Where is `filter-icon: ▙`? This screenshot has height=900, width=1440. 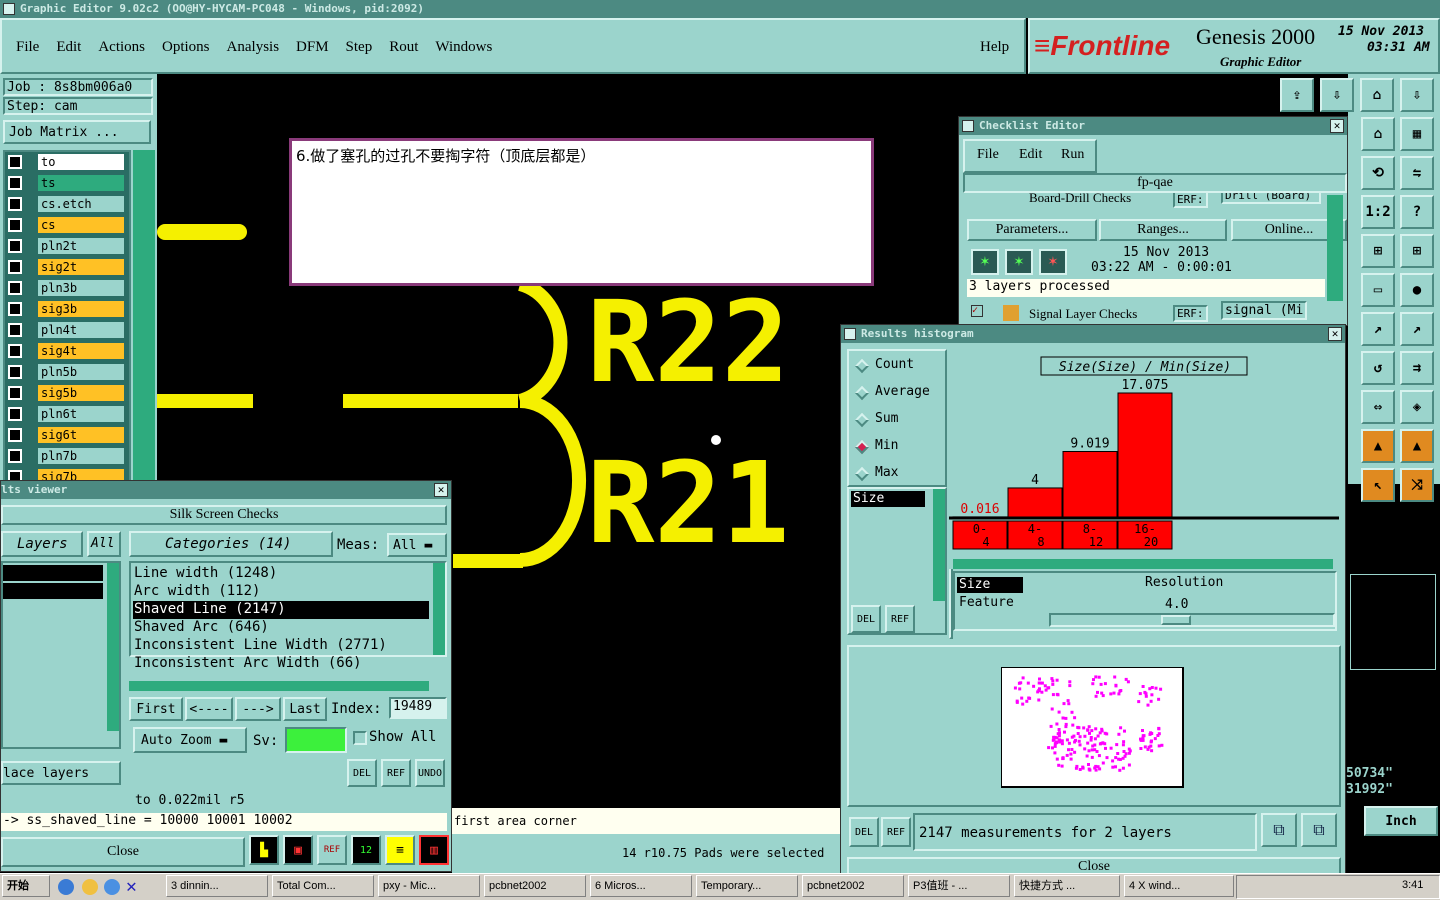
filter-icon: ▙ is located at coordinates (264, 850).